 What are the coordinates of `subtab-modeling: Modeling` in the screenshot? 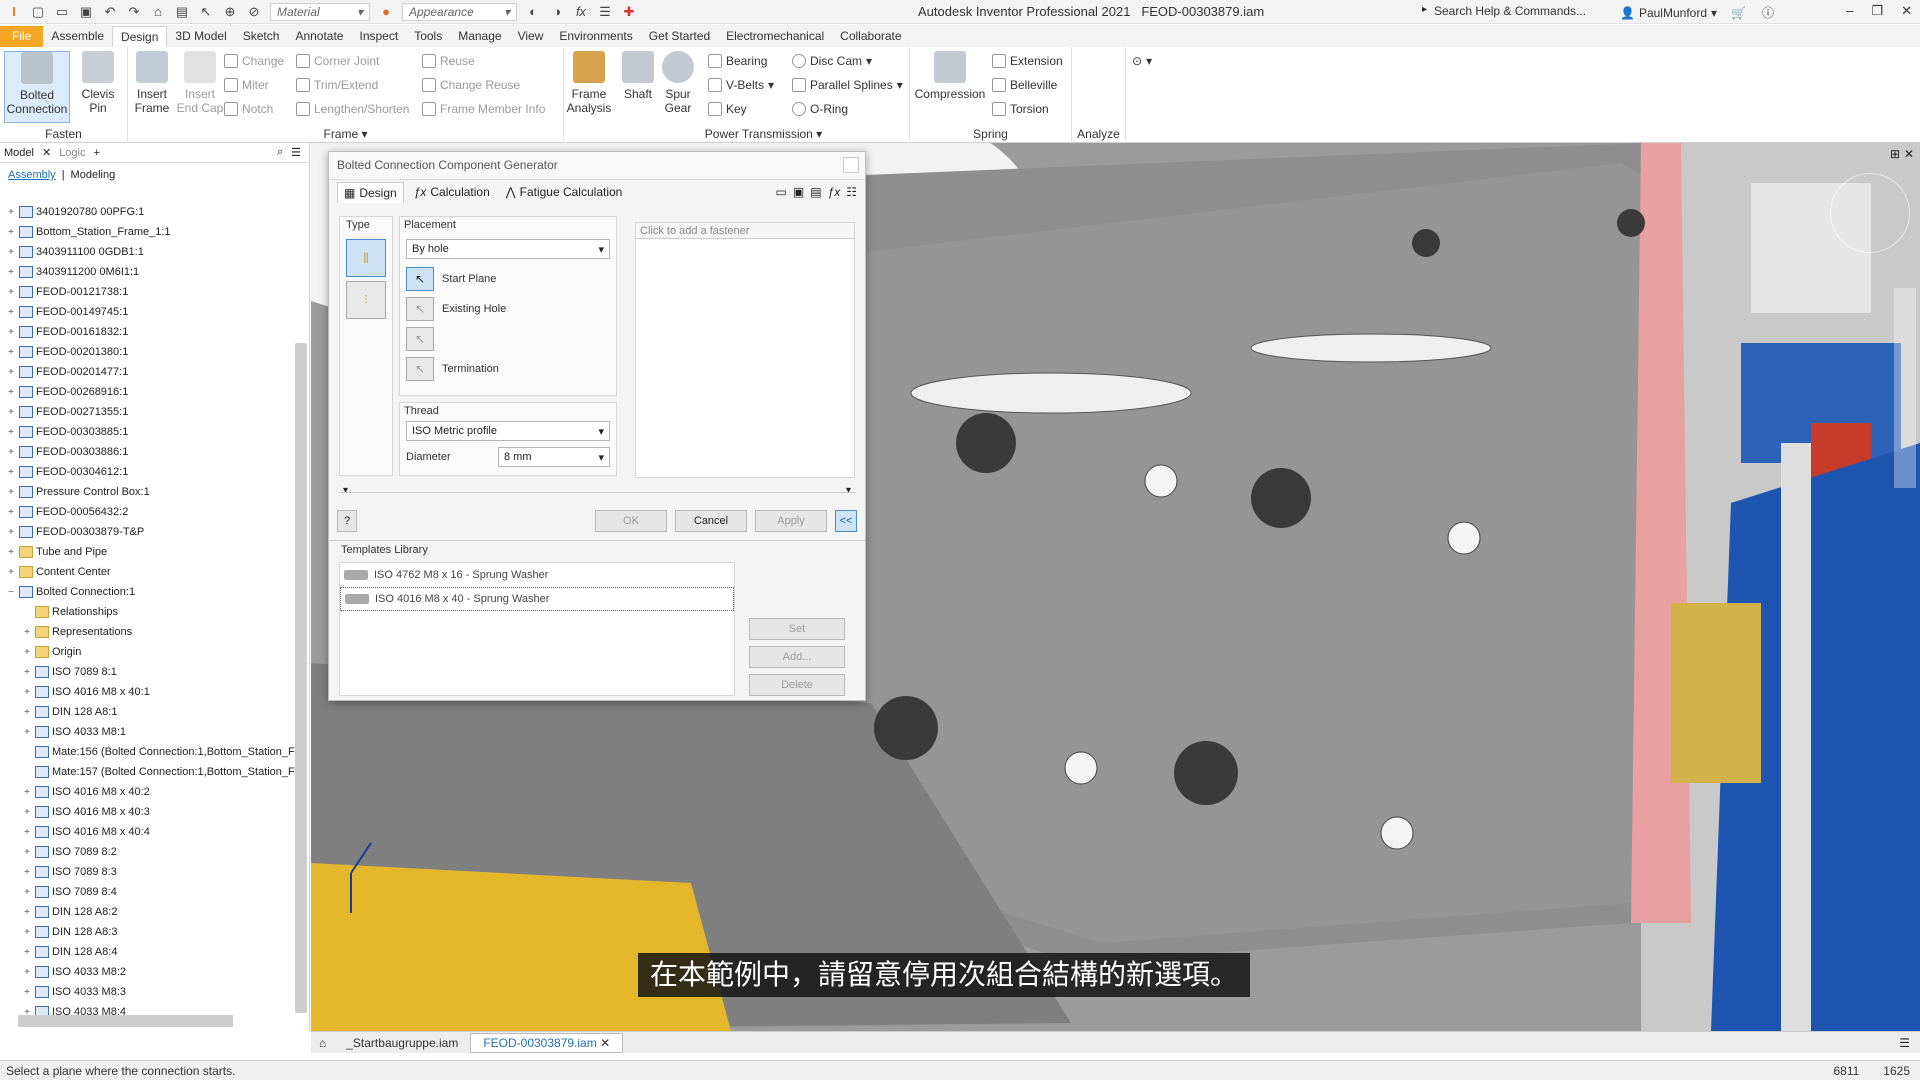 It's located at (93, 175).